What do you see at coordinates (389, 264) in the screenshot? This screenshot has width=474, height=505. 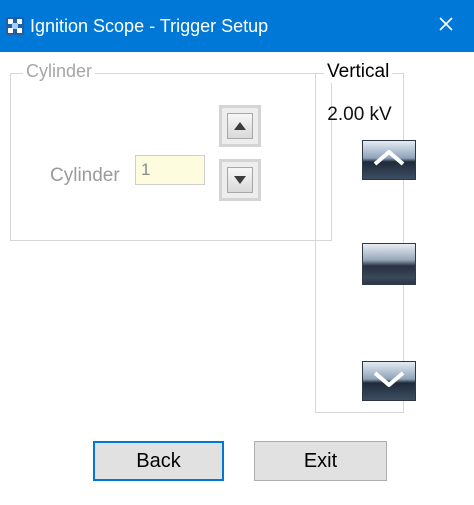 I see `vertical-scroll-thumb` at bounding box center [389, 264].